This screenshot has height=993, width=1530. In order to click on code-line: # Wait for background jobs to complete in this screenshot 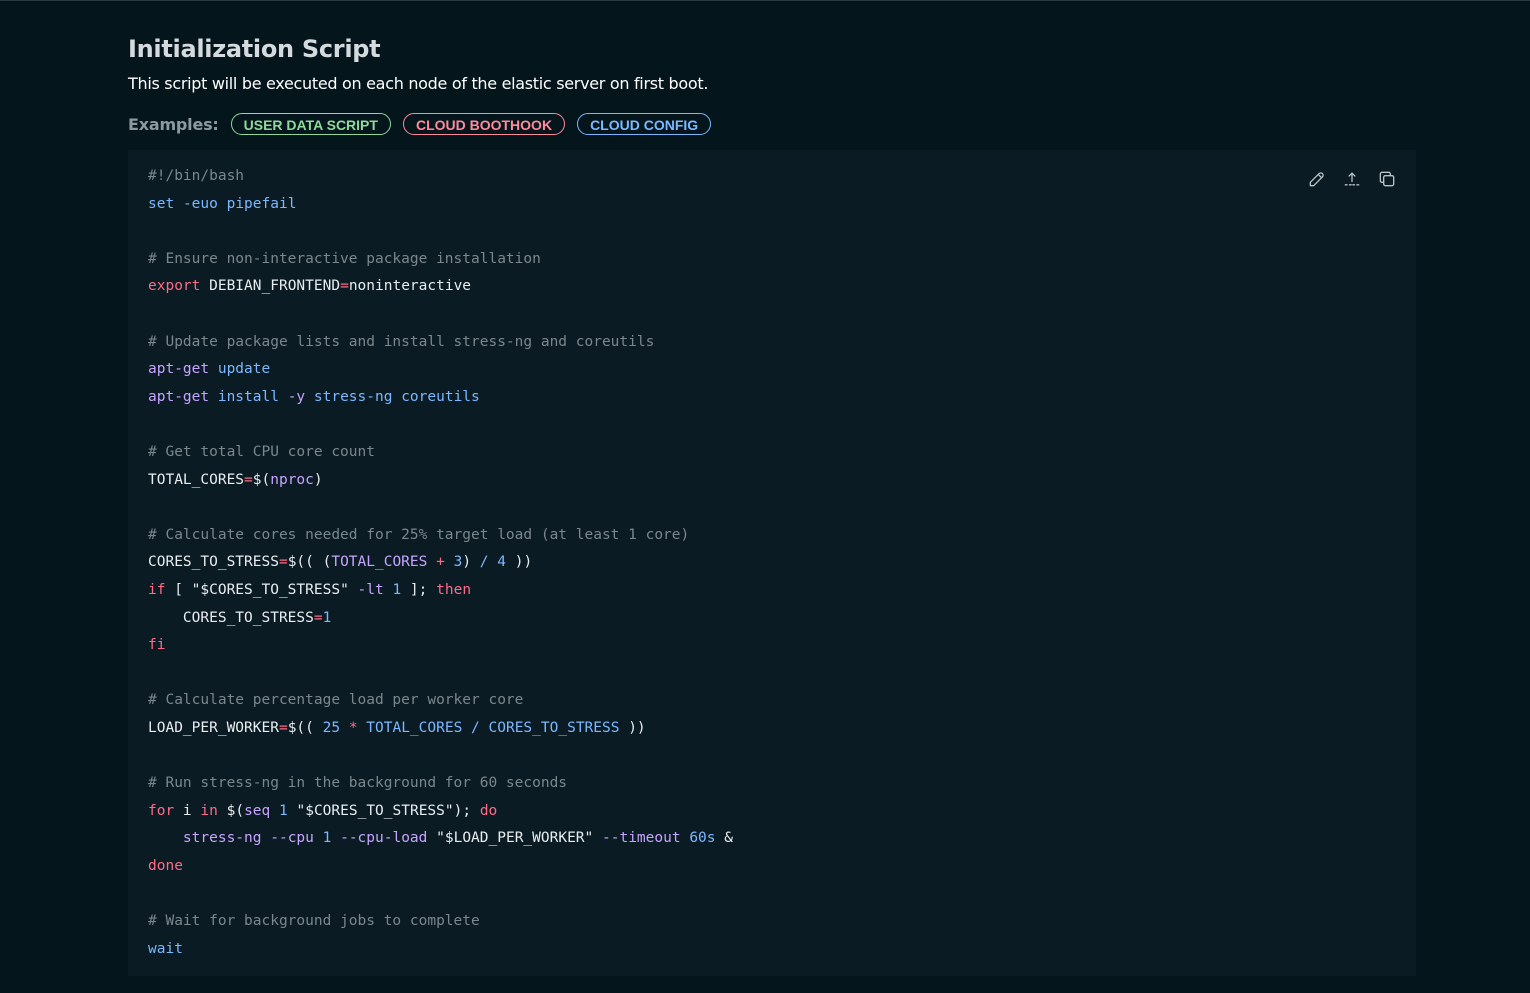, I will do `click(440, 922)`.